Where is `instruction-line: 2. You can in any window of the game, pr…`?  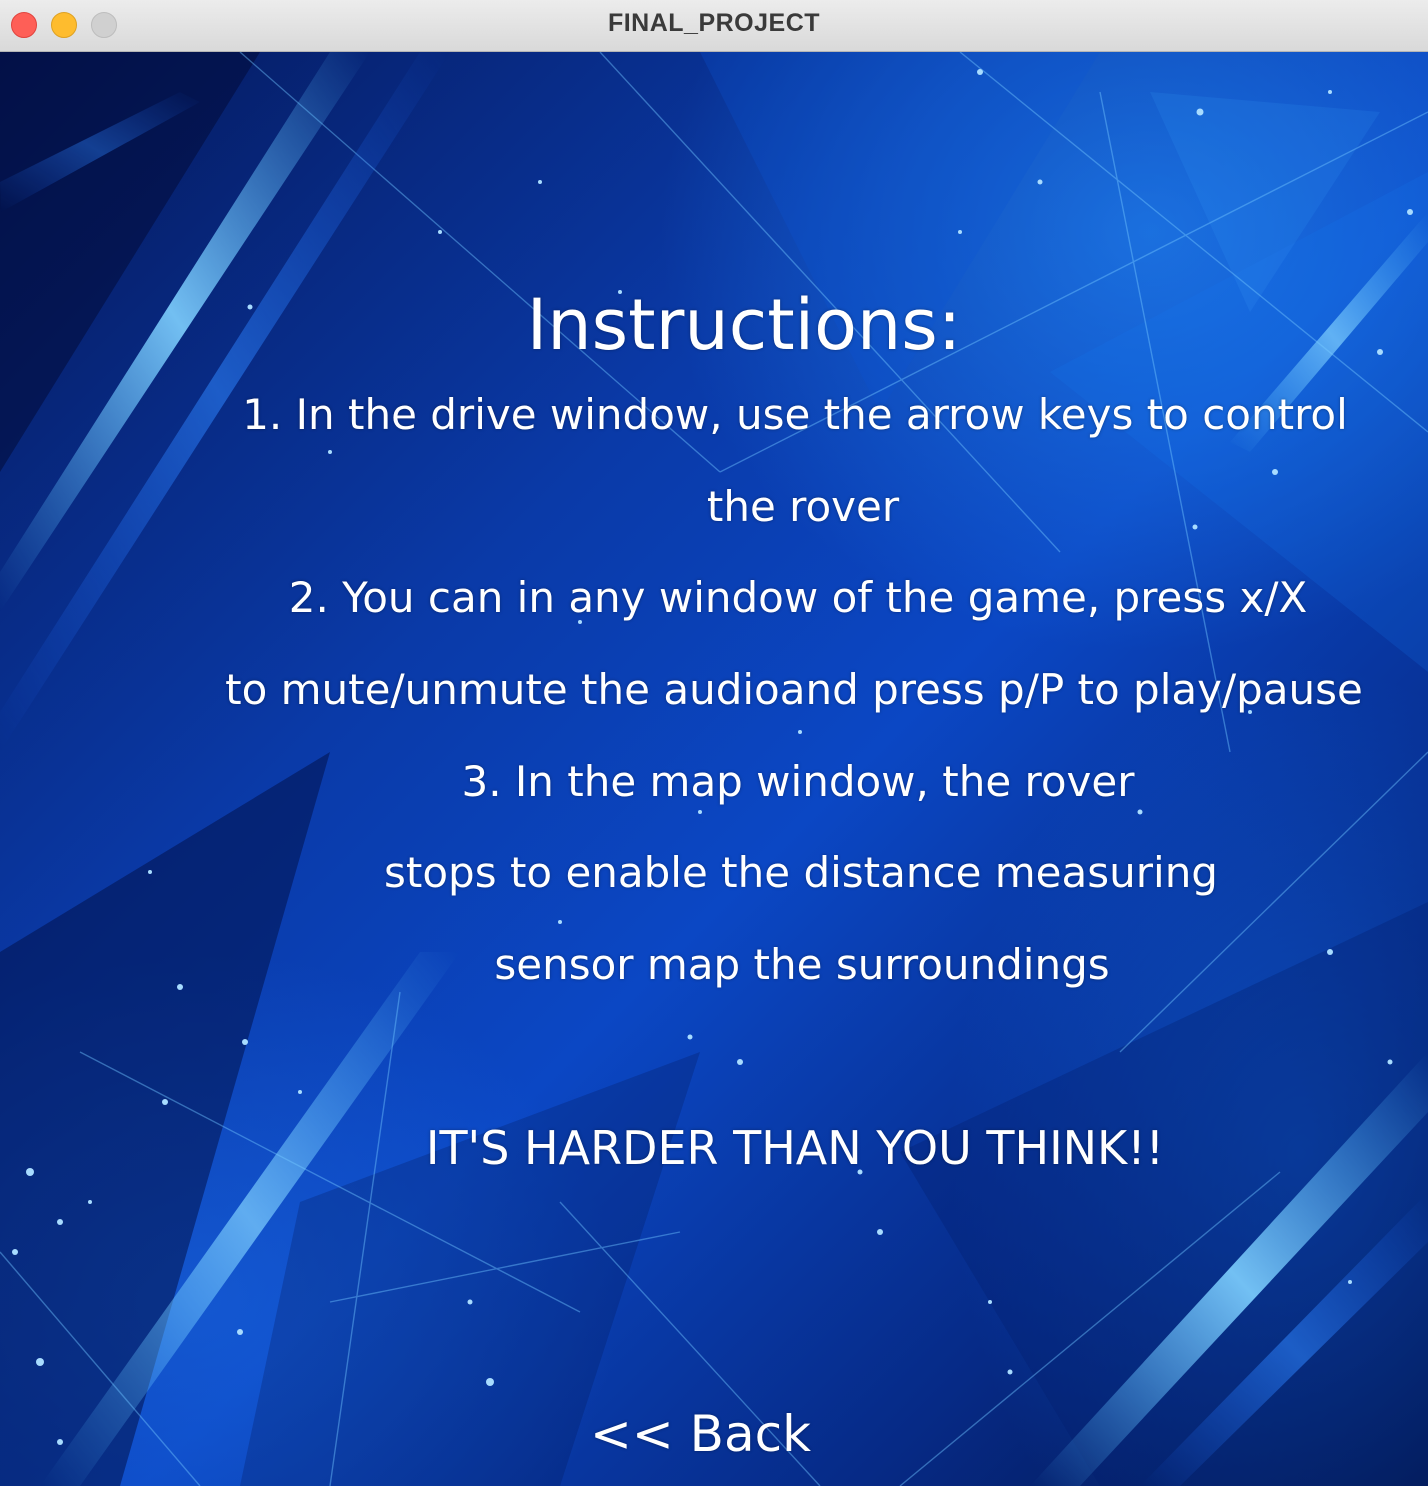
instruction-line: 2. You can in any window of the game, pr… is located at coordinates (798, 597).